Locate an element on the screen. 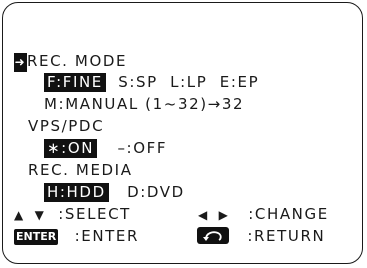 This screenshot has height=268, width=367. option-on-selected: ∗:ON is located at coordinates (71, 148).